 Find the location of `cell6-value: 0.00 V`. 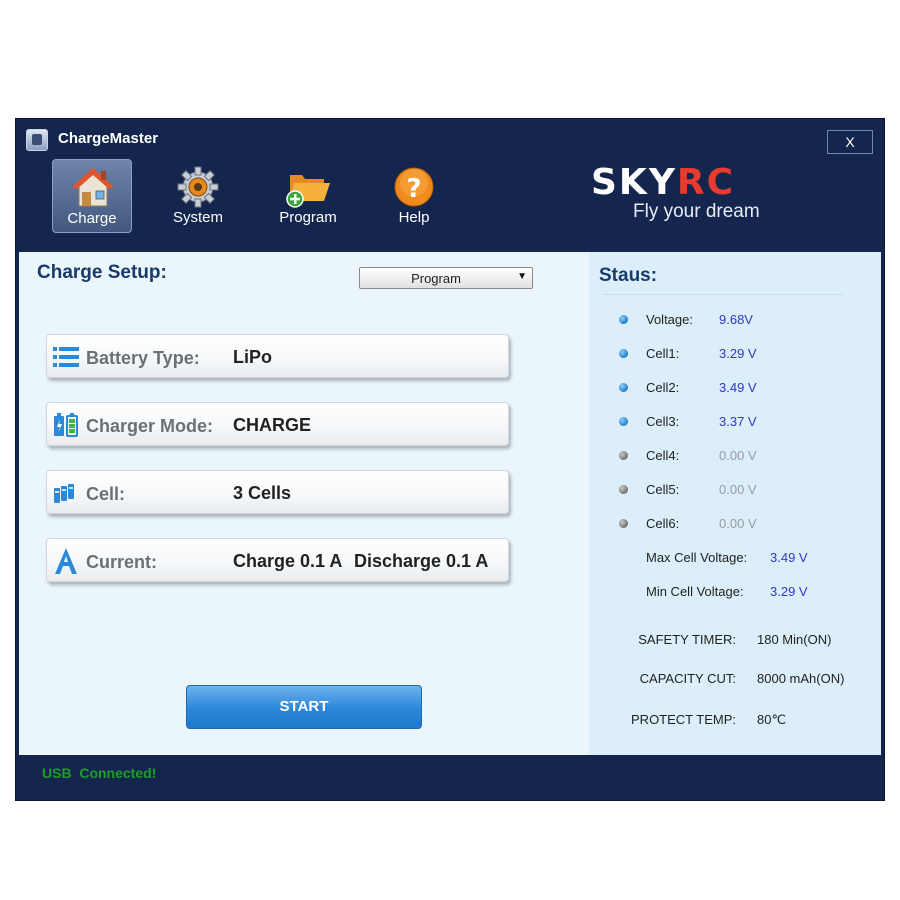

cell6-value: 0.00 V is located at coordinates (738, 523).